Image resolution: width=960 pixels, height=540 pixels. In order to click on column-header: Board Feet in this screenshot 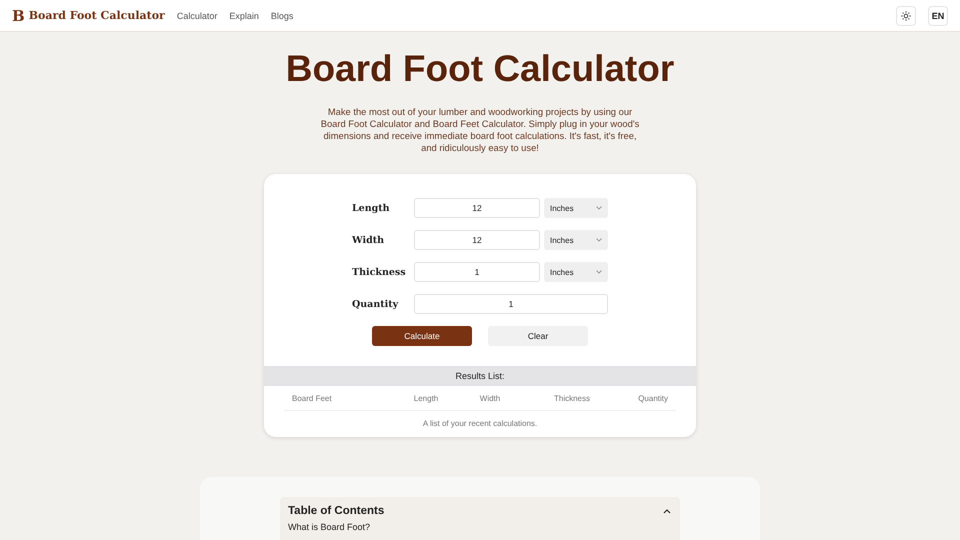, I will do `click(312, 398)`.